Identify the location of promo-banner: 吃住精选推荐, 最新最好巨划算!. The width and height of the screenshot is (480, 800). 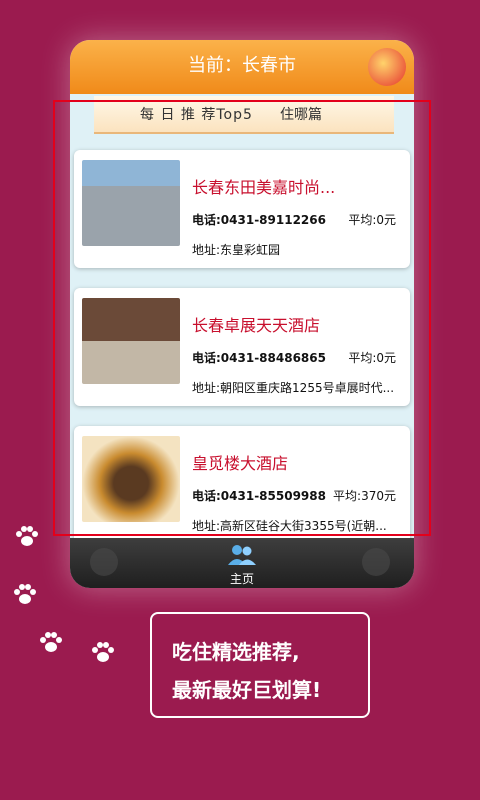
(260, 665).